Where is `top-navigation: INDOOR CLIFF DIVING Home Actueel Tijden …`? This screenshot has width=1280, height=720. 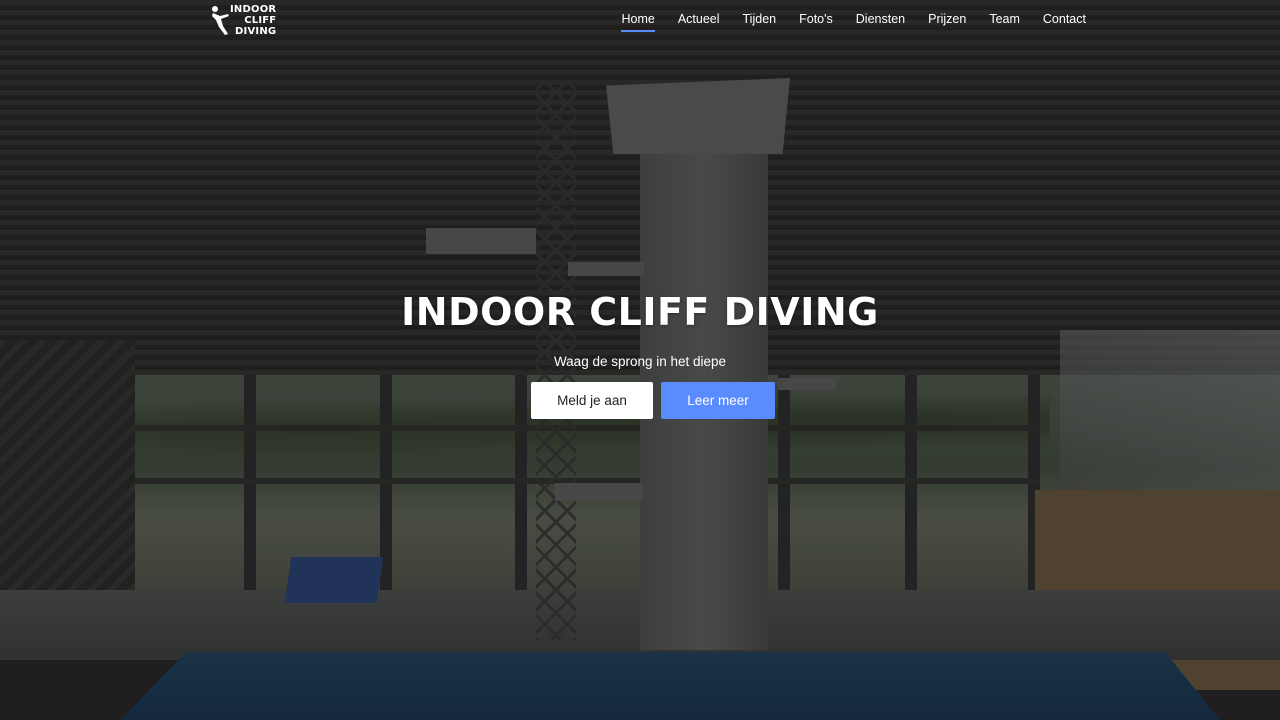
top-navigation: INDOOR CLIFF DIVING Home Actueel Tijden … is located at coordinates (640, 20).